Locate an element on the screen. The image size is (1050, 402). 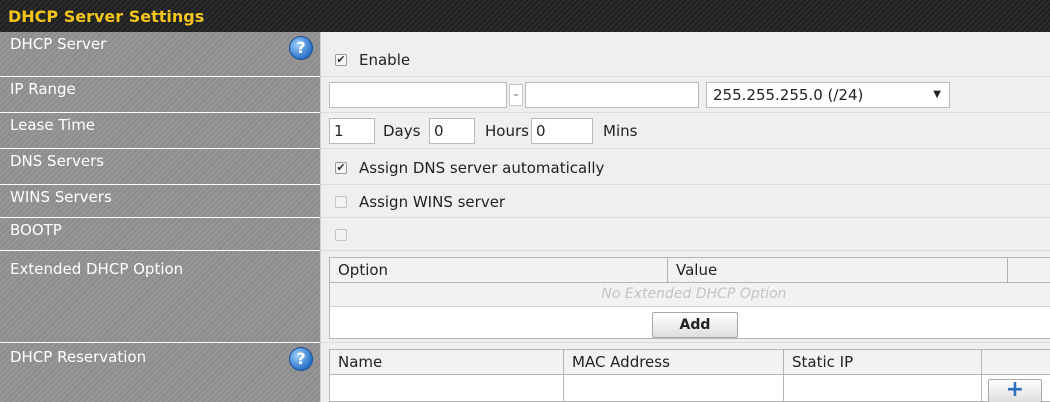
label-cell: DNS Servers is located at coordinates (160, 167).